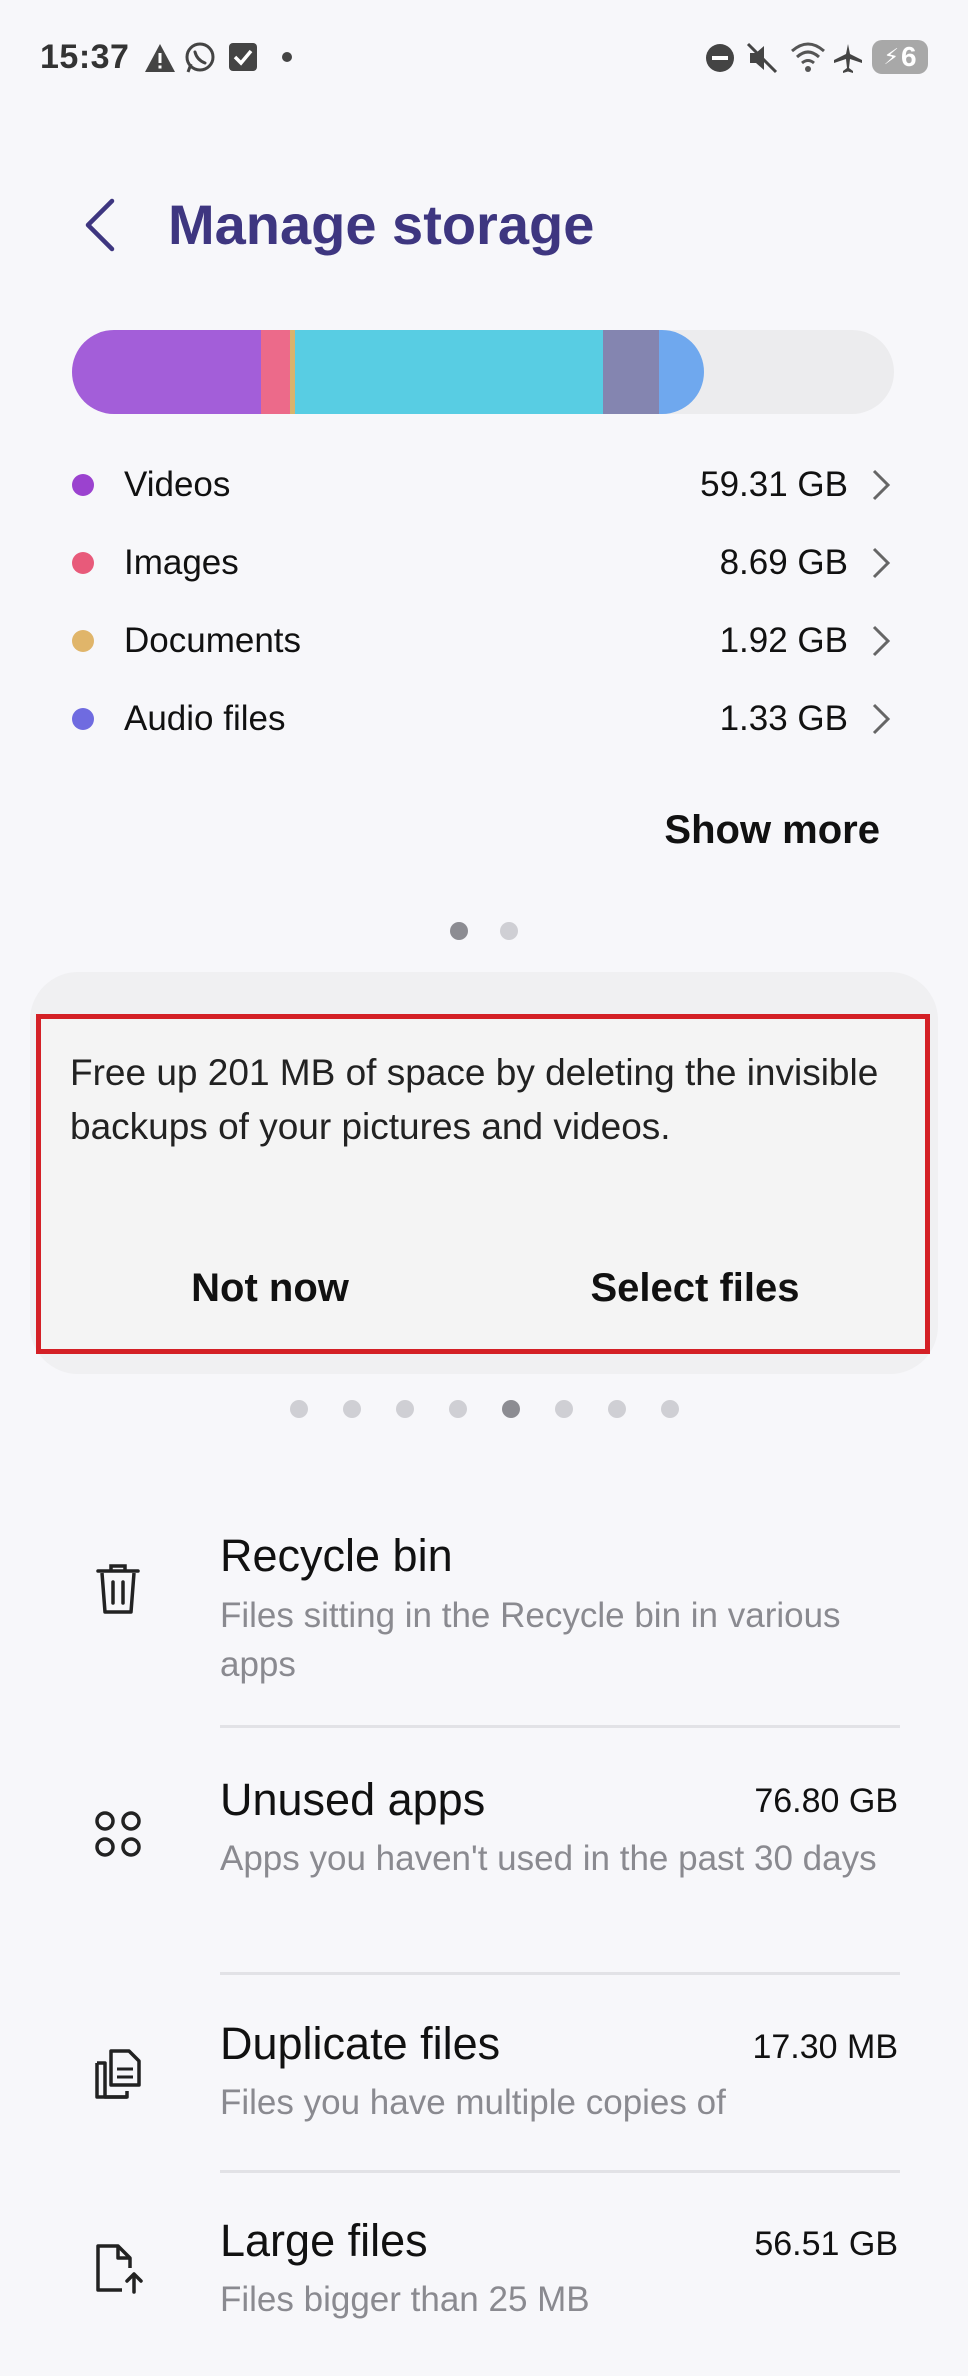 The width and height of the screenshot is (968, 2376). What do you see at coordinates (270, 1288) in the screenshot?
I see `not-now-button: Not now` at bounding box center [270, 1288].